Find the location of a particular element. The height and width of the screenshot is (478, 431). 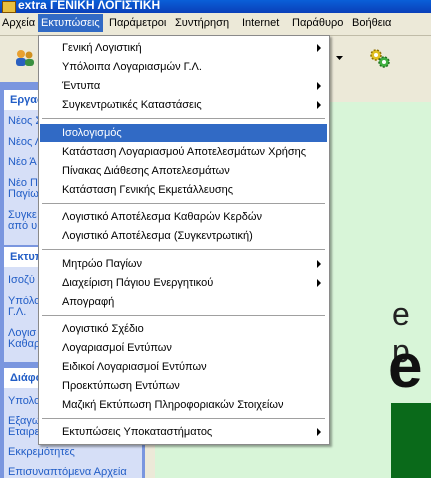

menu-item-balance-sheet: Ισολογισμός is located at coordinates (183, 133).